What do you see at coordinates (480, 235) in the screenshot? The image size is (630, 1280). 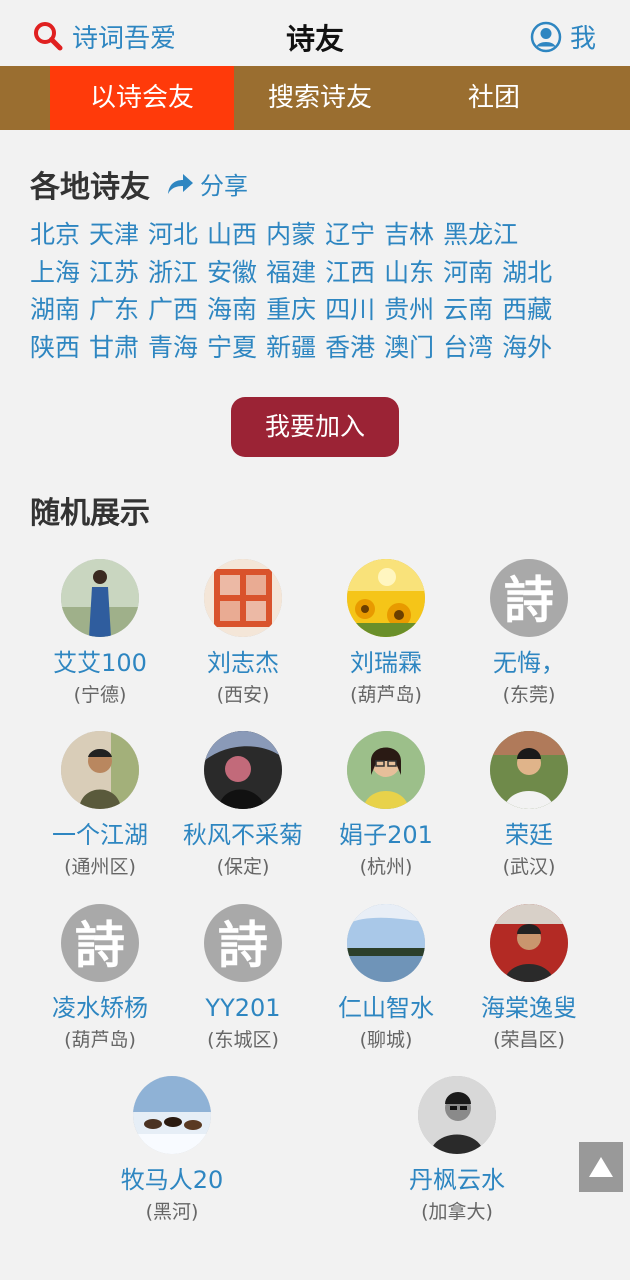 I see `region-link: 黑龙江` at bounding box center [480, 235].